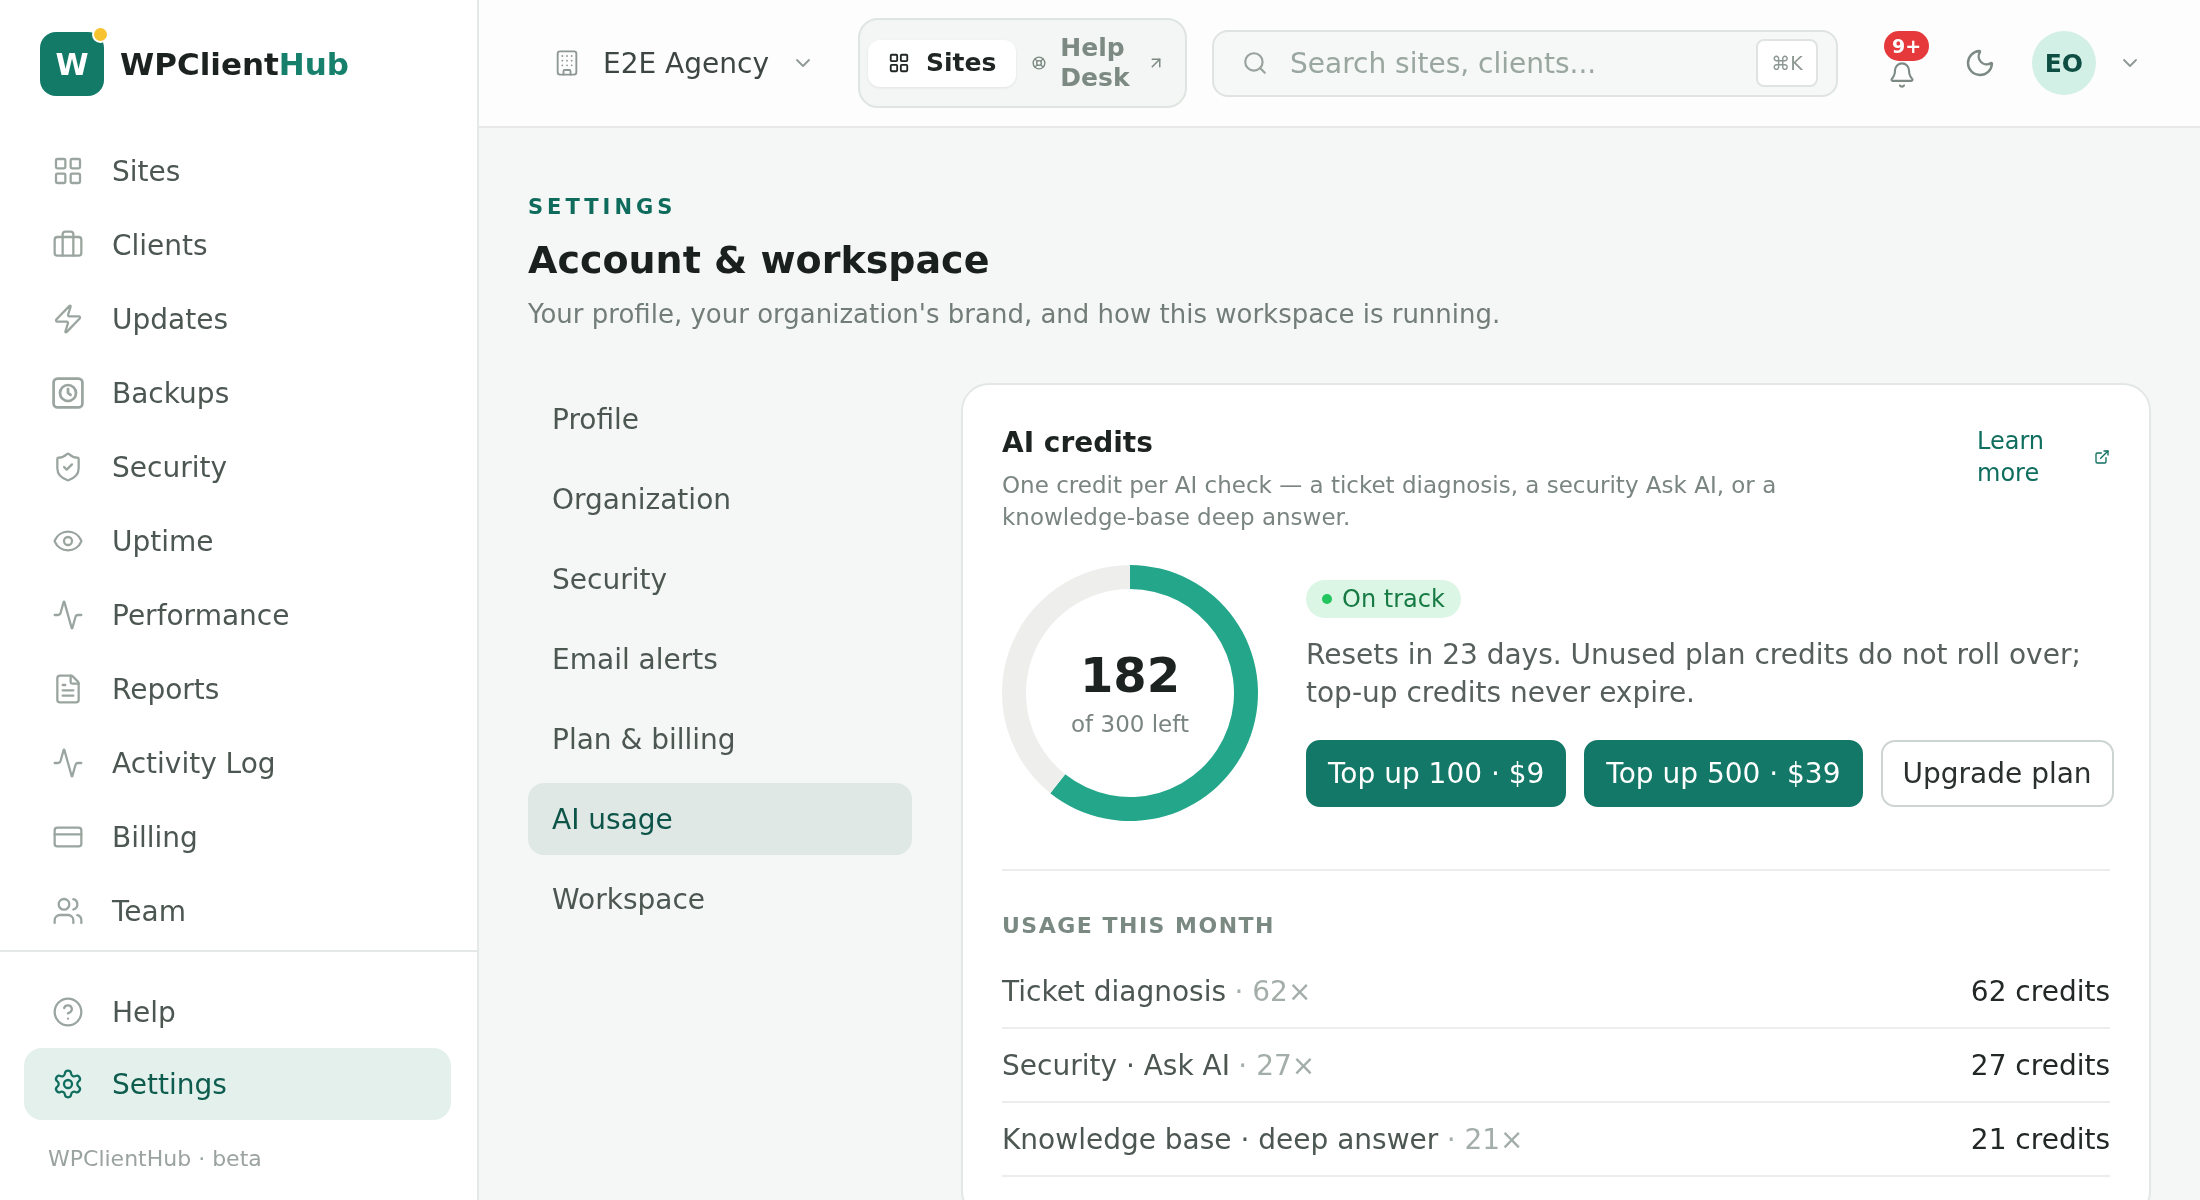  What do you see at coordinates (1786, 63) in the screenshot?
I see `shortcut-hint: ⌘K` at bounding box center [1786, 63].